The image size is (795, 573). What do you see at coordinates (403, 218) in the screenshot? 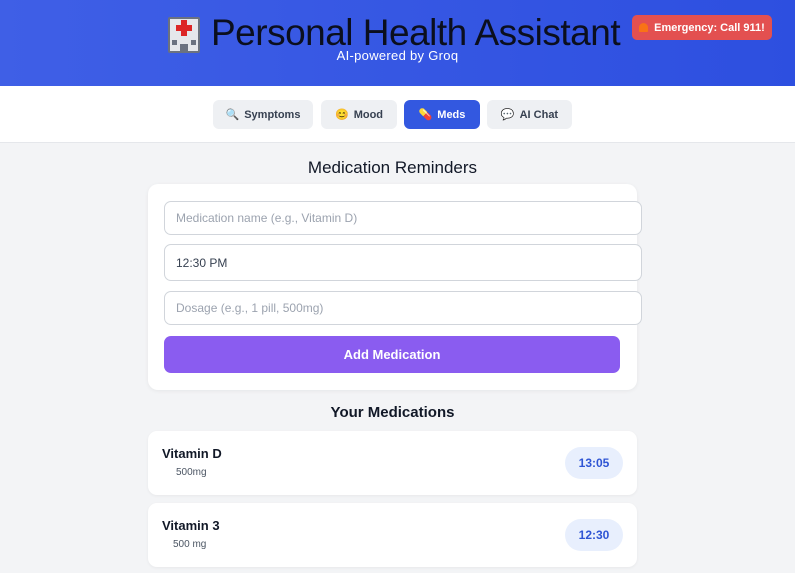
I see `medication-name-input: Medication name (e.g., Vitamin D)` at bounding box center [403, 218].